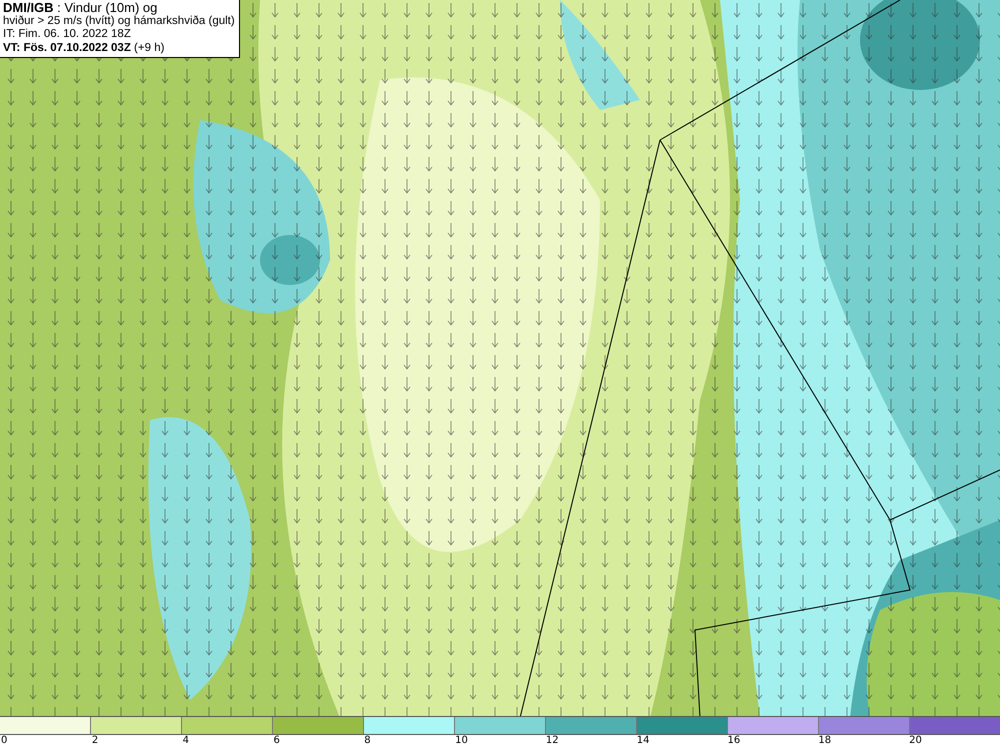  Describe the element at coordinates (643, 740) in the screenshot. I see `legend-label: 14` at that location.